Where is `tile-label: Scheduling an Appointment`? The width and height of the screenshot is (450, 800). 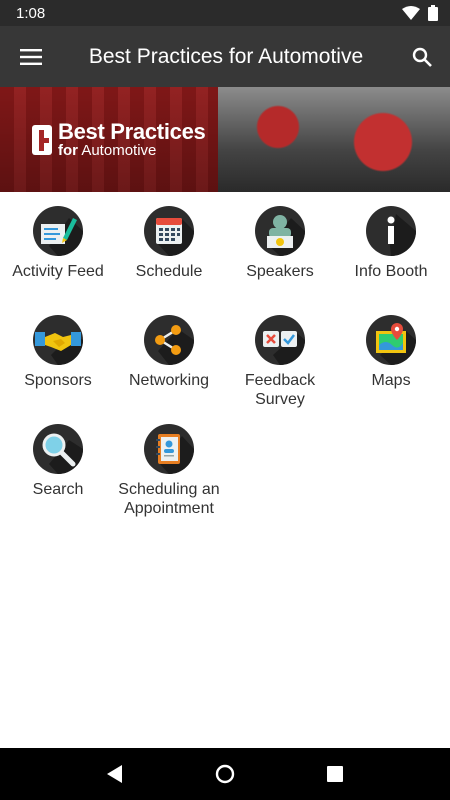
tile-label: Scheduling an Appointment is located at coordinates (169, 499).